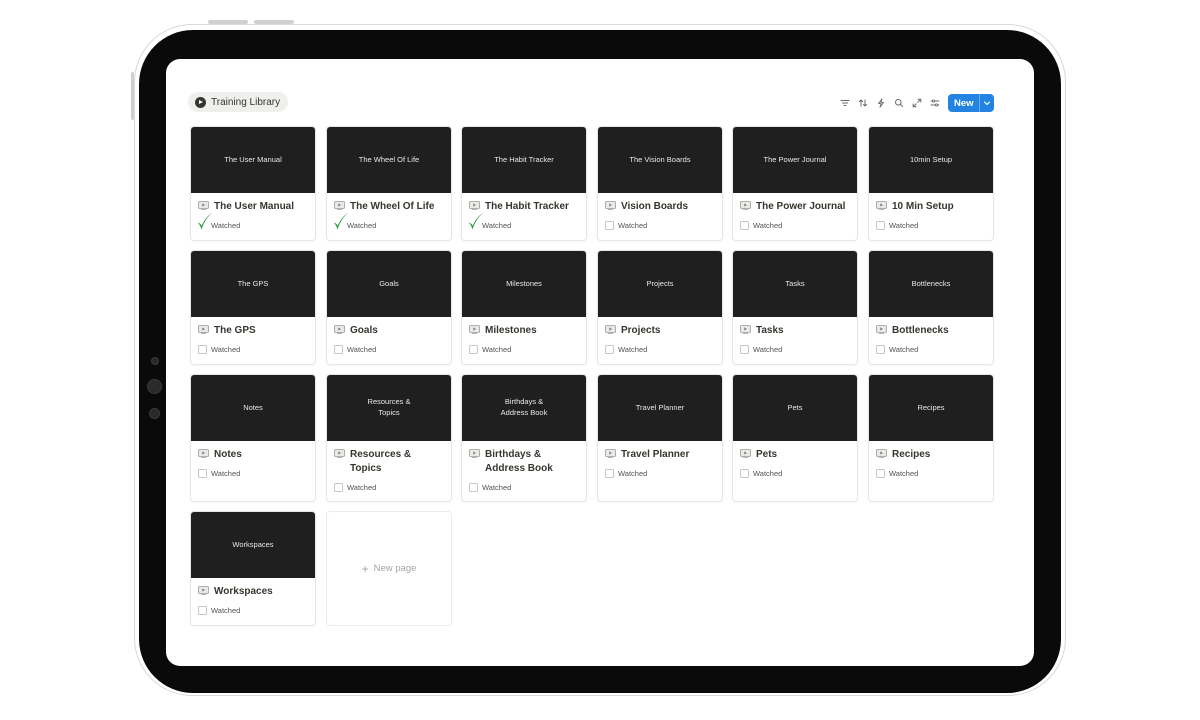  What do you see at coordinates (389, 160) in the screenshot?
I see `card-cover: The Wheel Of Life` at bounding box center [389, 160].